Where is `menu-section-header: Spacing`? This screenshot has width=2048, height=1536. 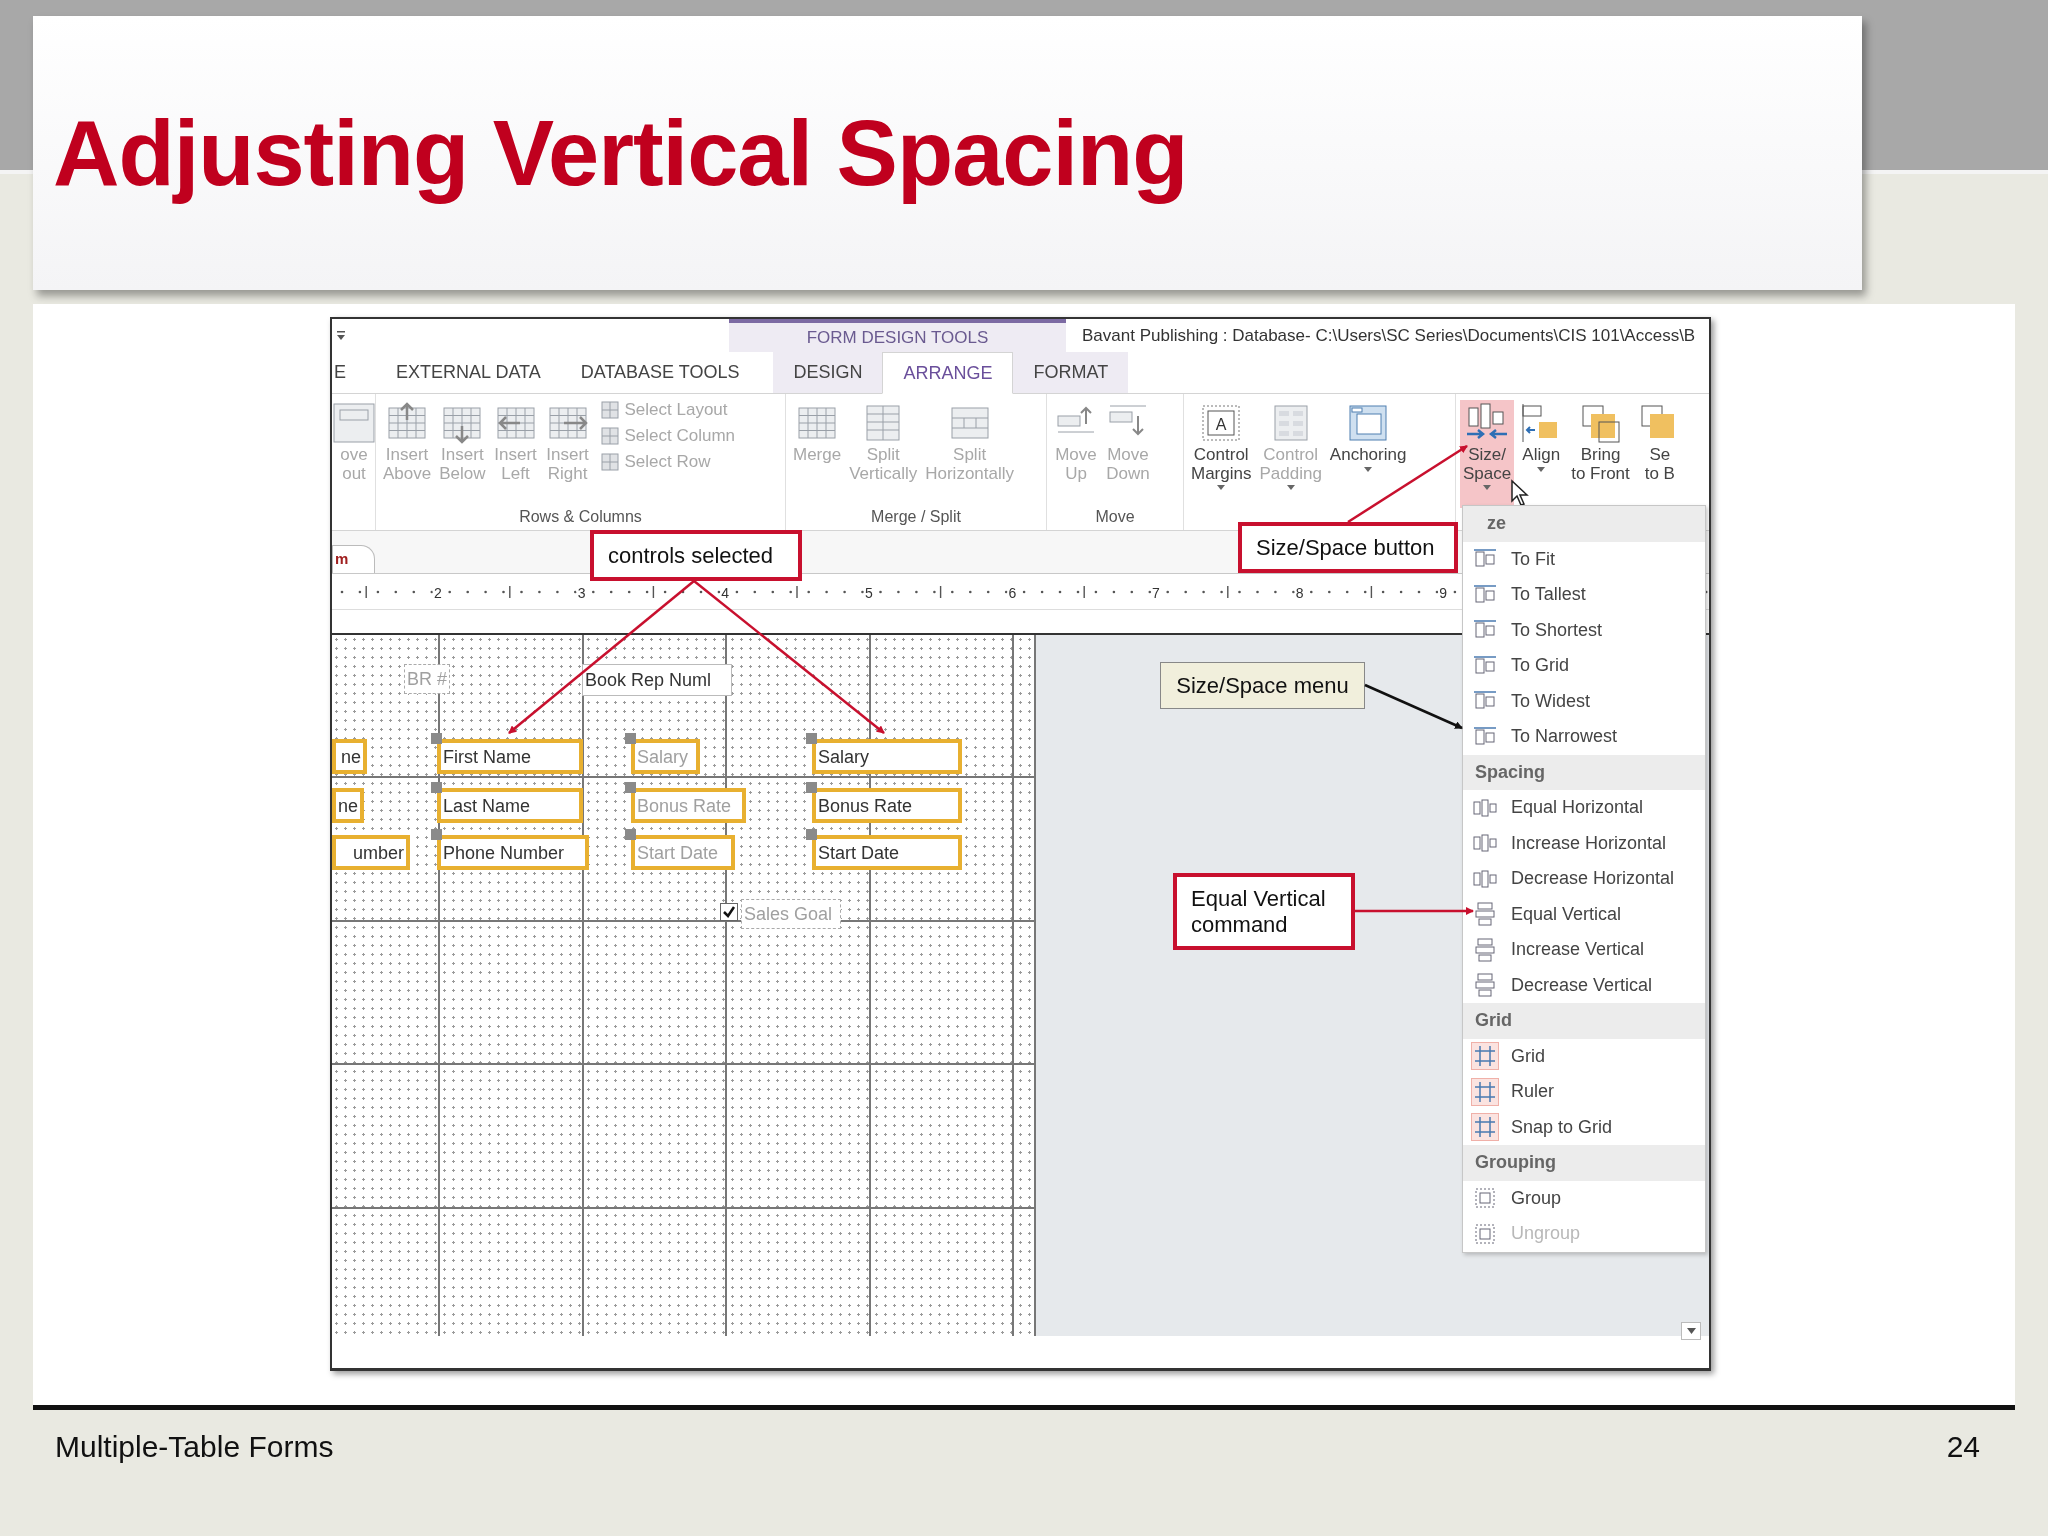
menu-section-header: Spacing is located at coordinates (1584, 772).